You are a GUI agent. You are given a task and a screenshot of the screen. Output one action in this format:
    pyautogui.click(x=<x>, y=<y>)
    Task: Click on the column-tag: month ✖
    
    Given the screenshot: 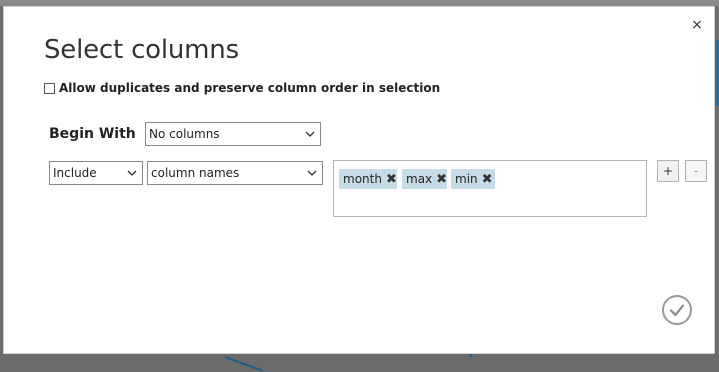 What is the action you would take?
    pyautogui.click(x=368, y=179)
    